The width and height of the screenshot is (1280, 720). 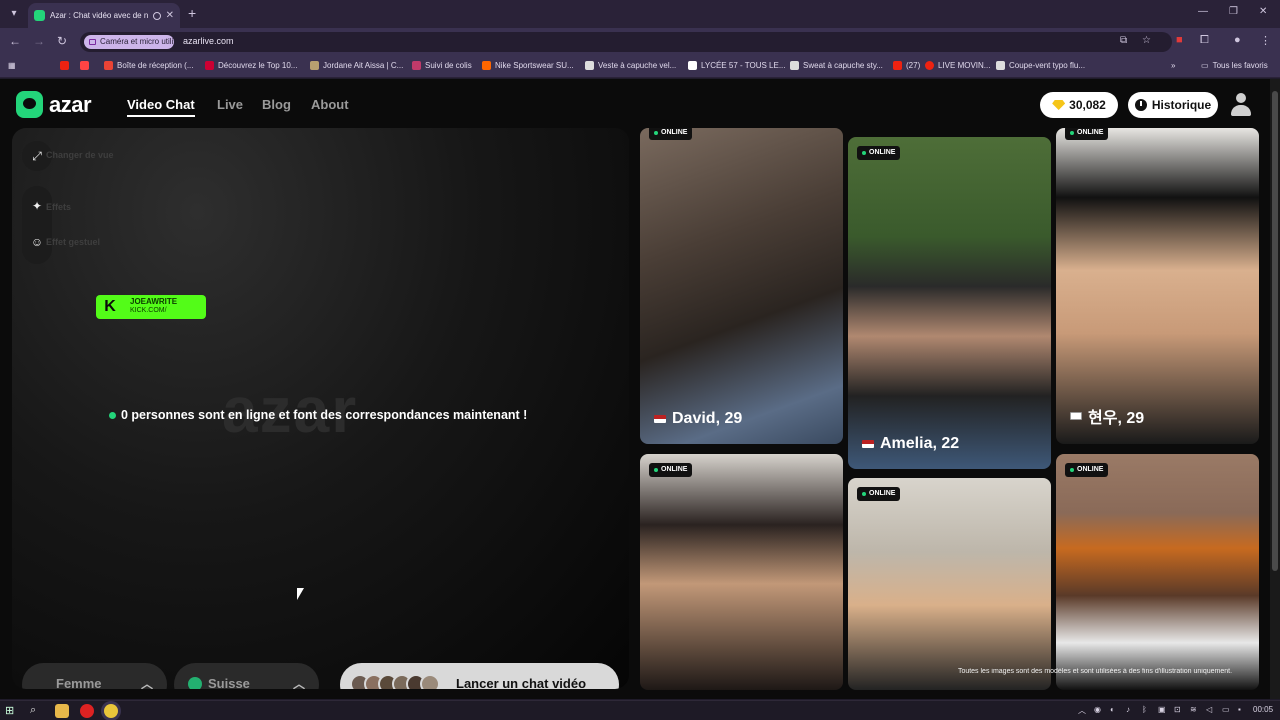 What do you see at coordinates (1146, 40) in the screenshot?
I see `bookmark-star-icon: ☆` at bounding box center [1146, 40].